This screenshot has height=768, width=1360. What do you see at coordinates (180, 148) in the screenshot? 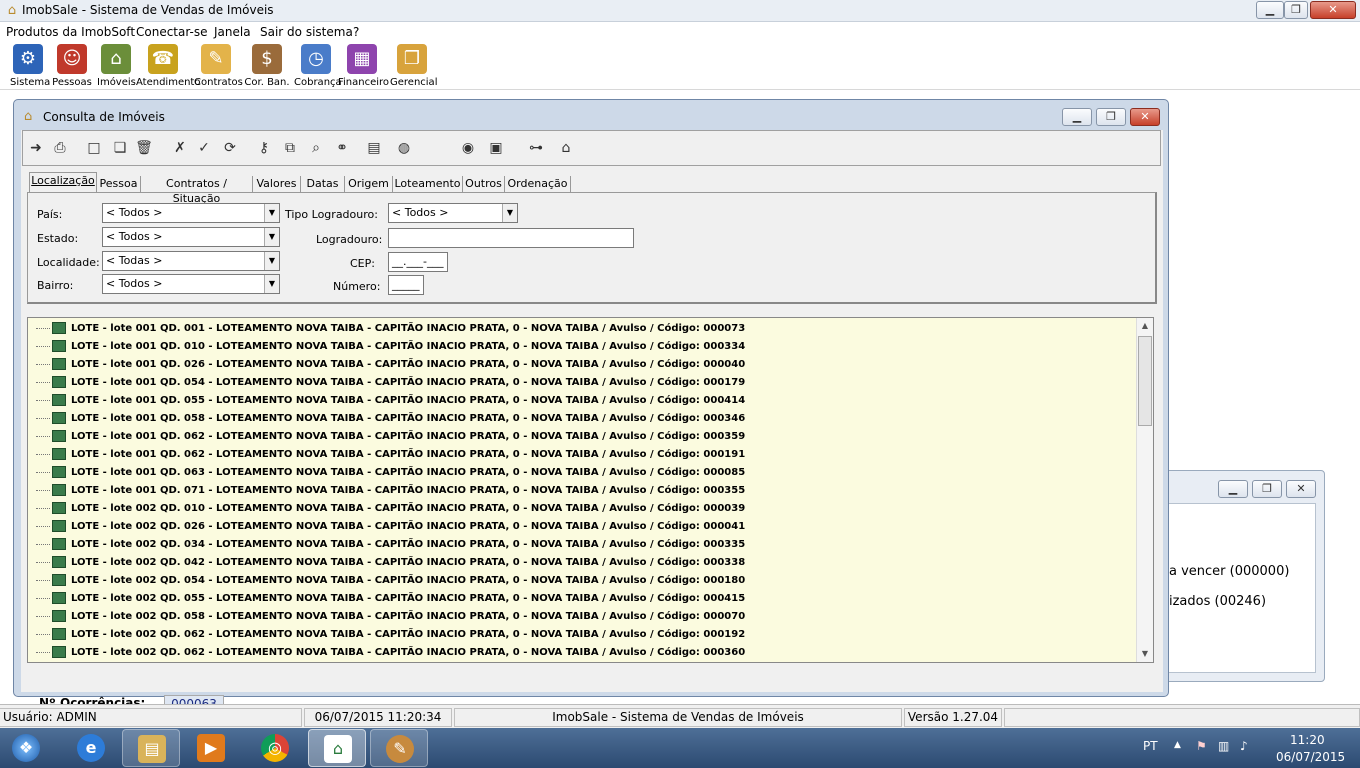
I see `cancel-icon: ✗` at bounding box center [180, 148].